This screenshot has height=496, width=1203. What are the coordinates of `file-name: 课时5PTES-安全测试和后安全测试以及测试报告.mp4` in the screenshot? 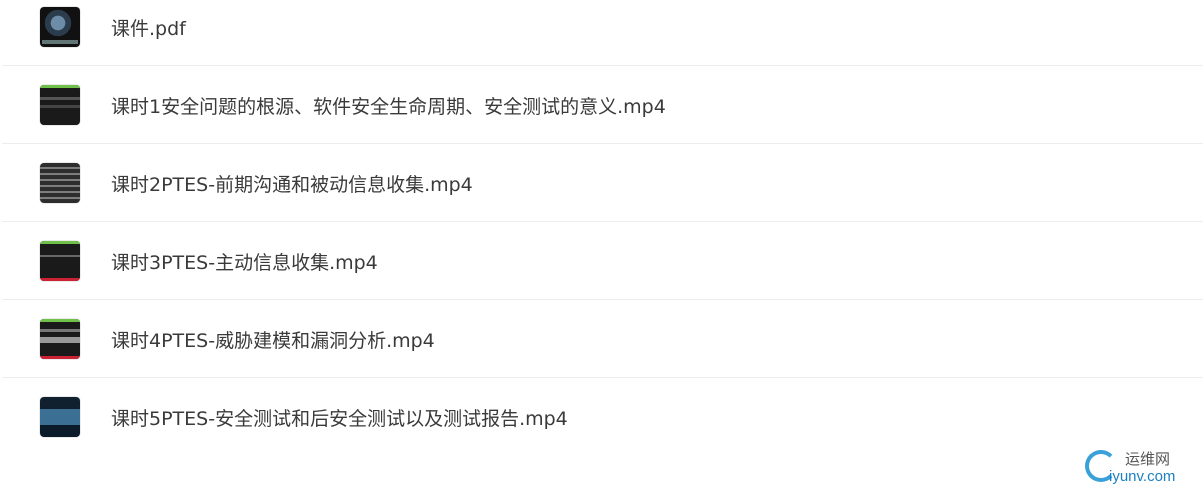 It's located at (339, 418).